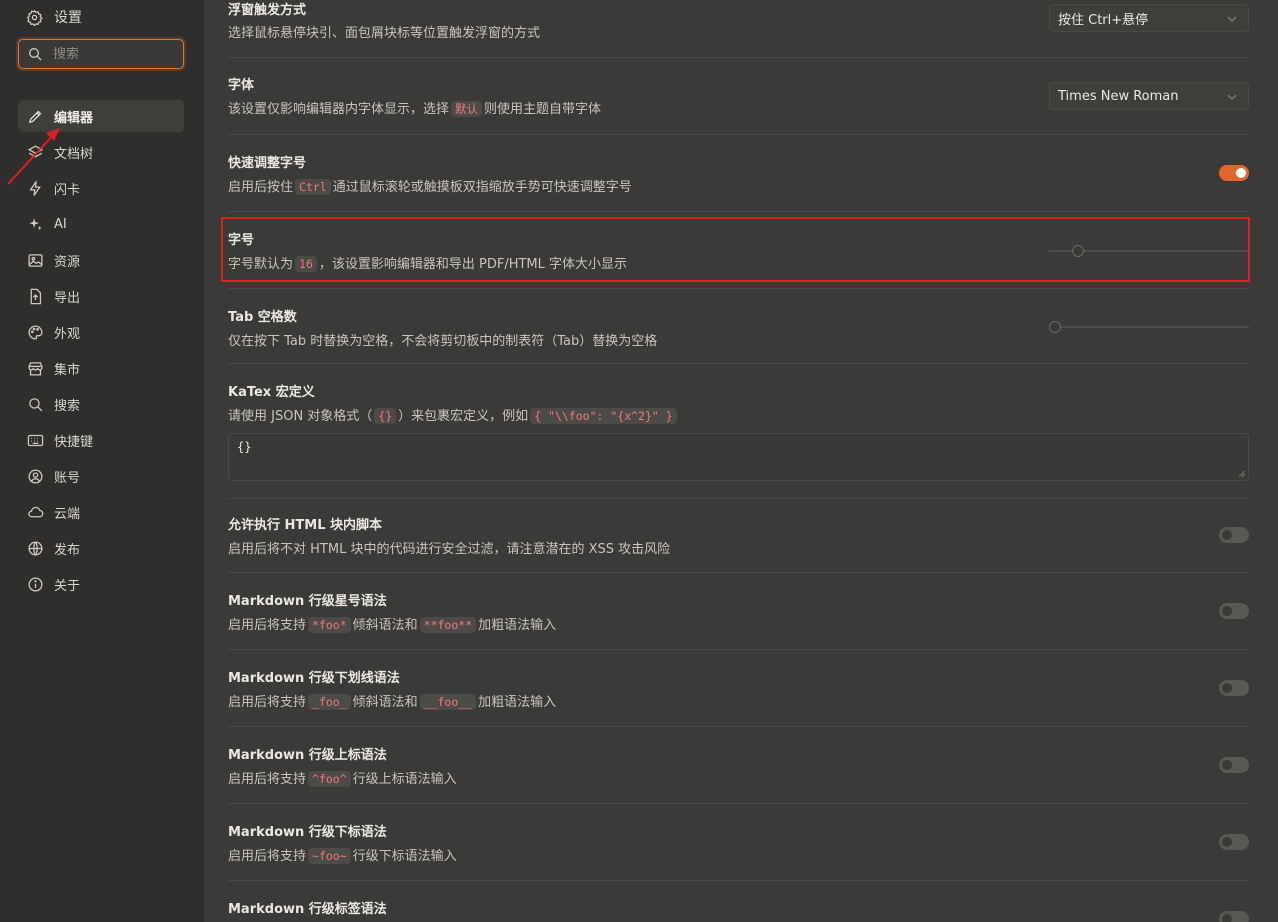 Image resolution: width=1278 pixels, height=922 pixels. Describe the element at coordinates (307, 755) in the screenshot. I see `setting-title: Markdown 行级上标语法` at that location.